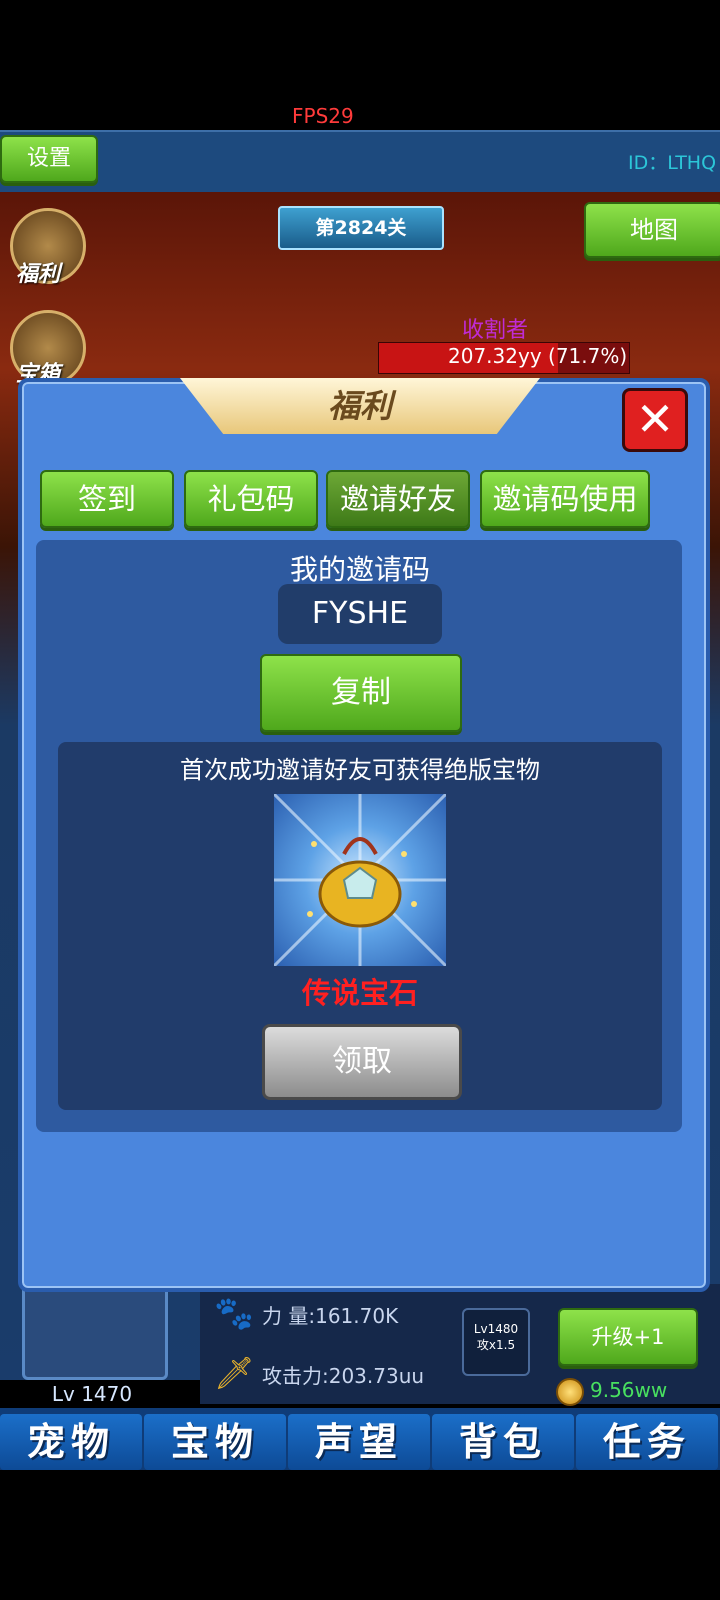  I want to click on nav-reputation: 声望, so click(359, 1442).